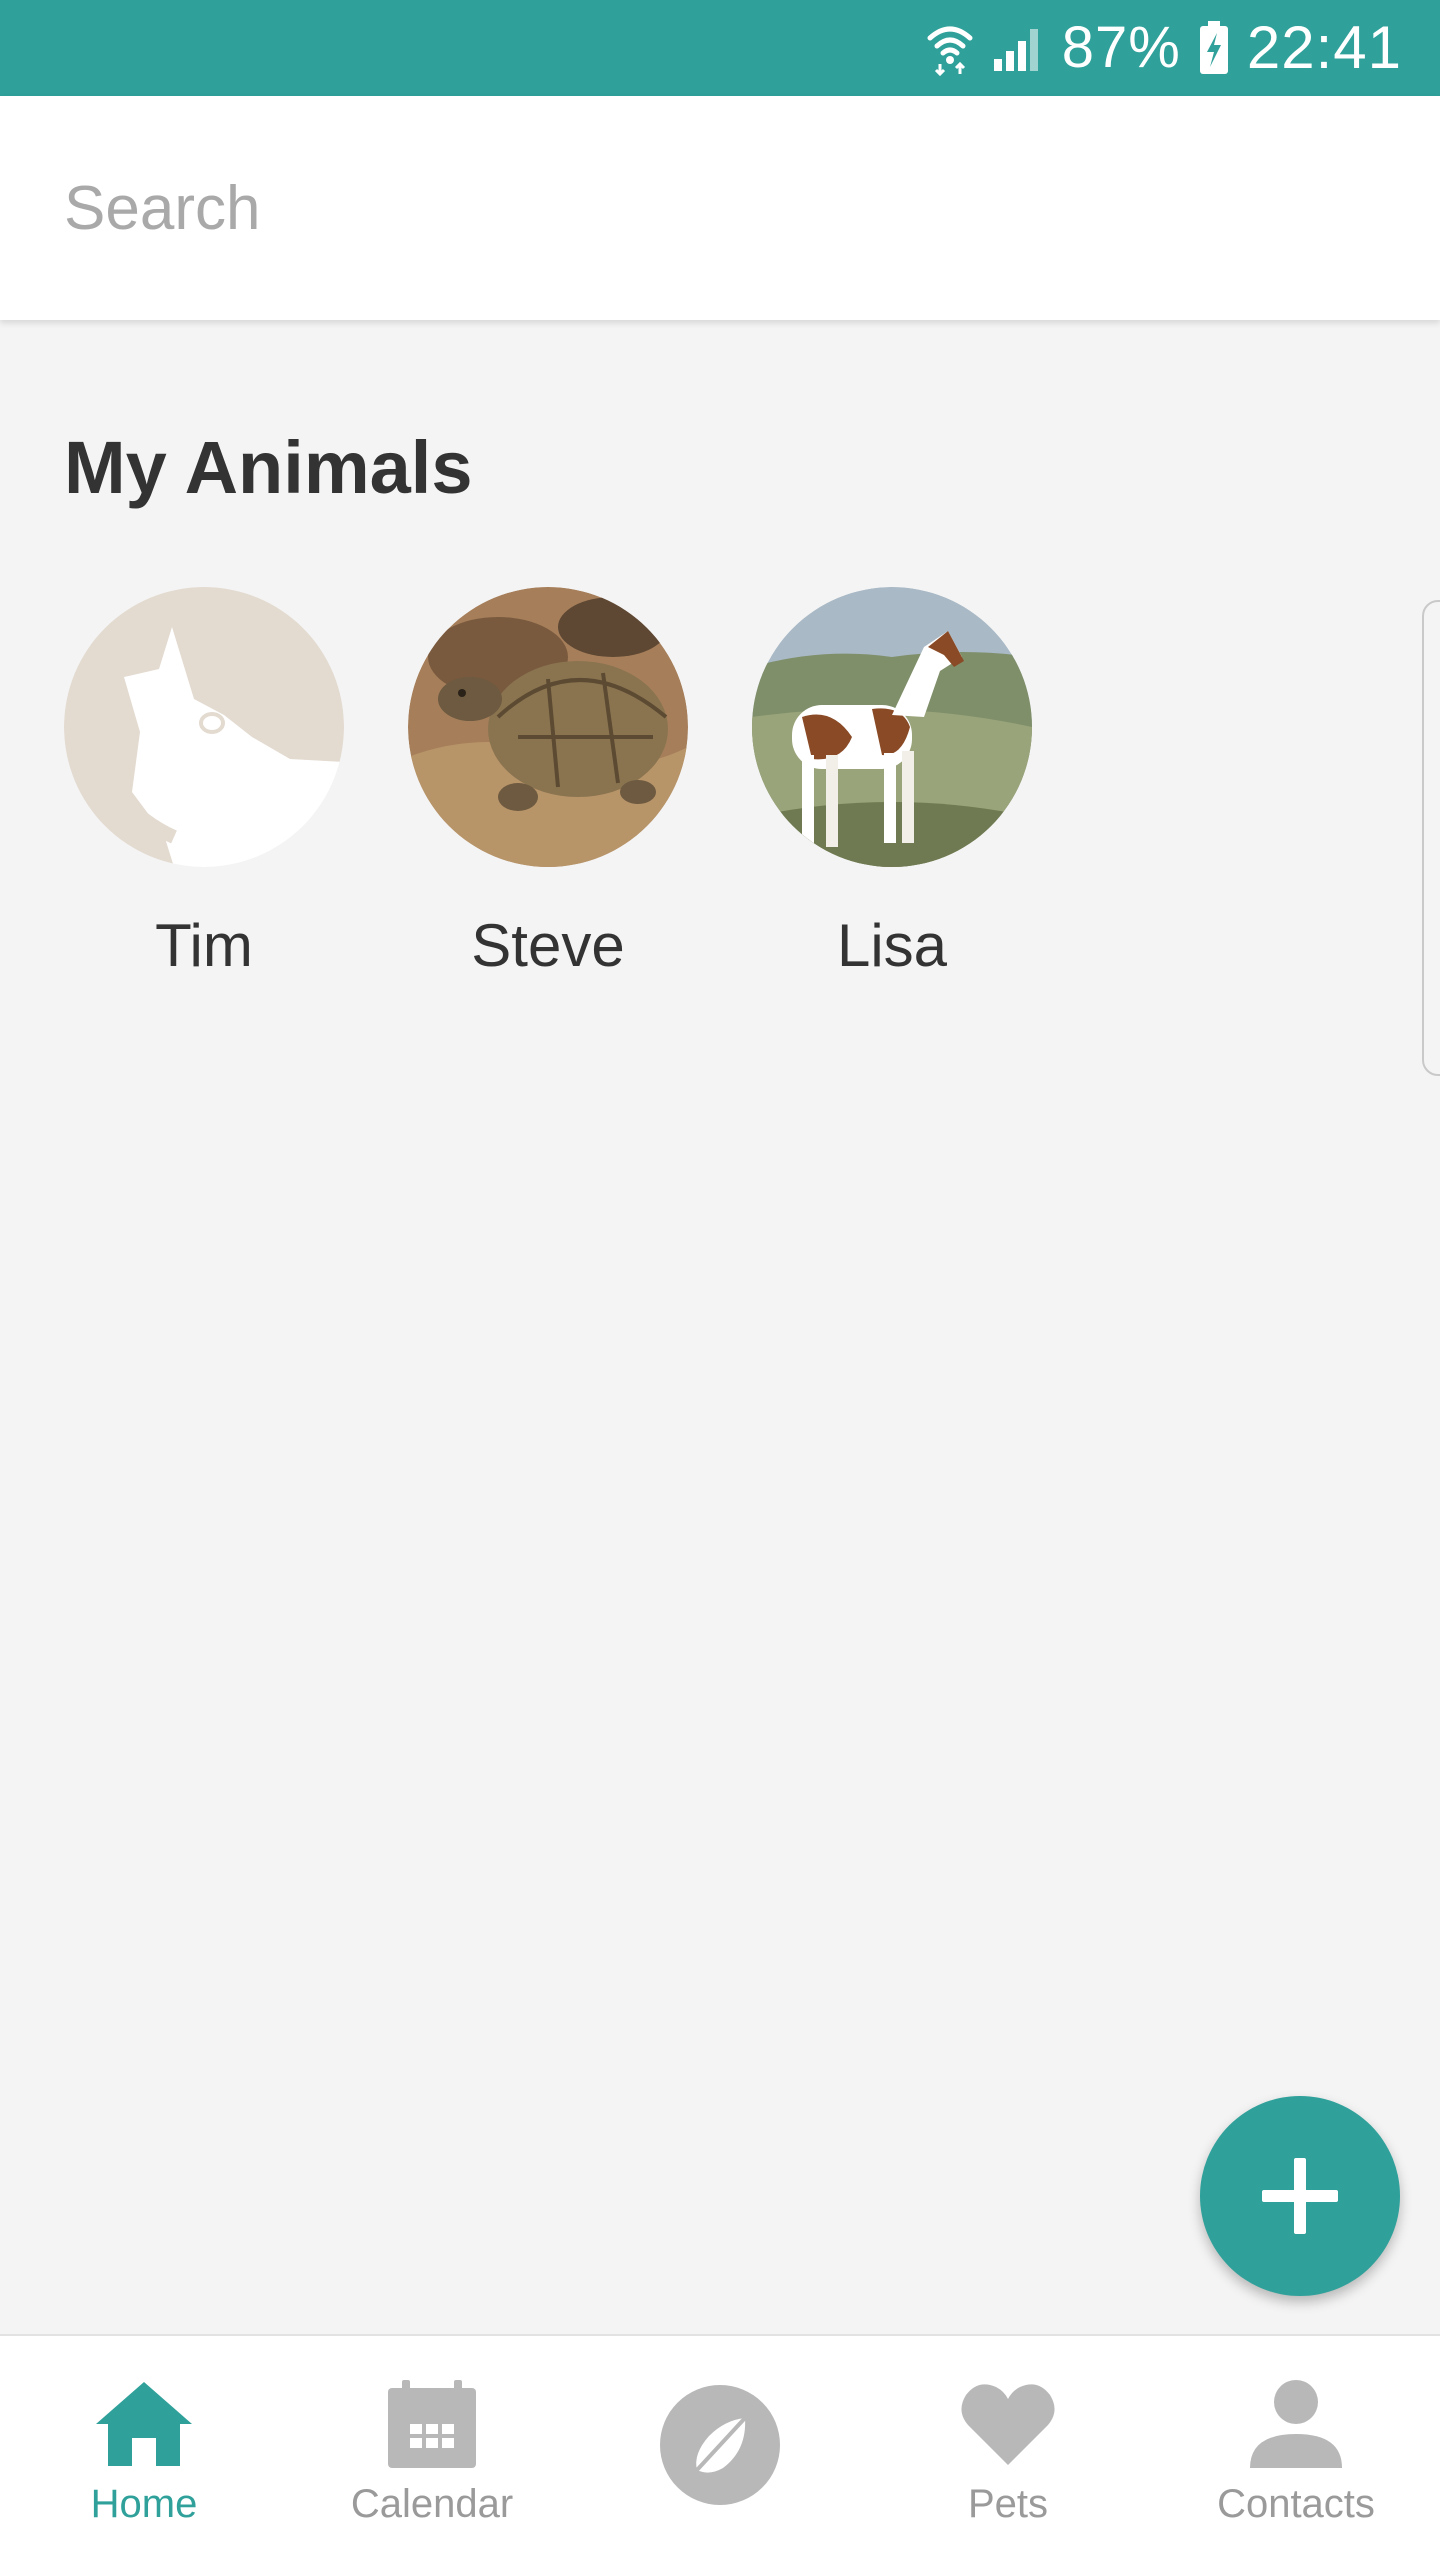 Image resolution: width=1440 pixels, height=2560 pixels. I want to click on nav-calendar: Calendar, so click(432, 2448).